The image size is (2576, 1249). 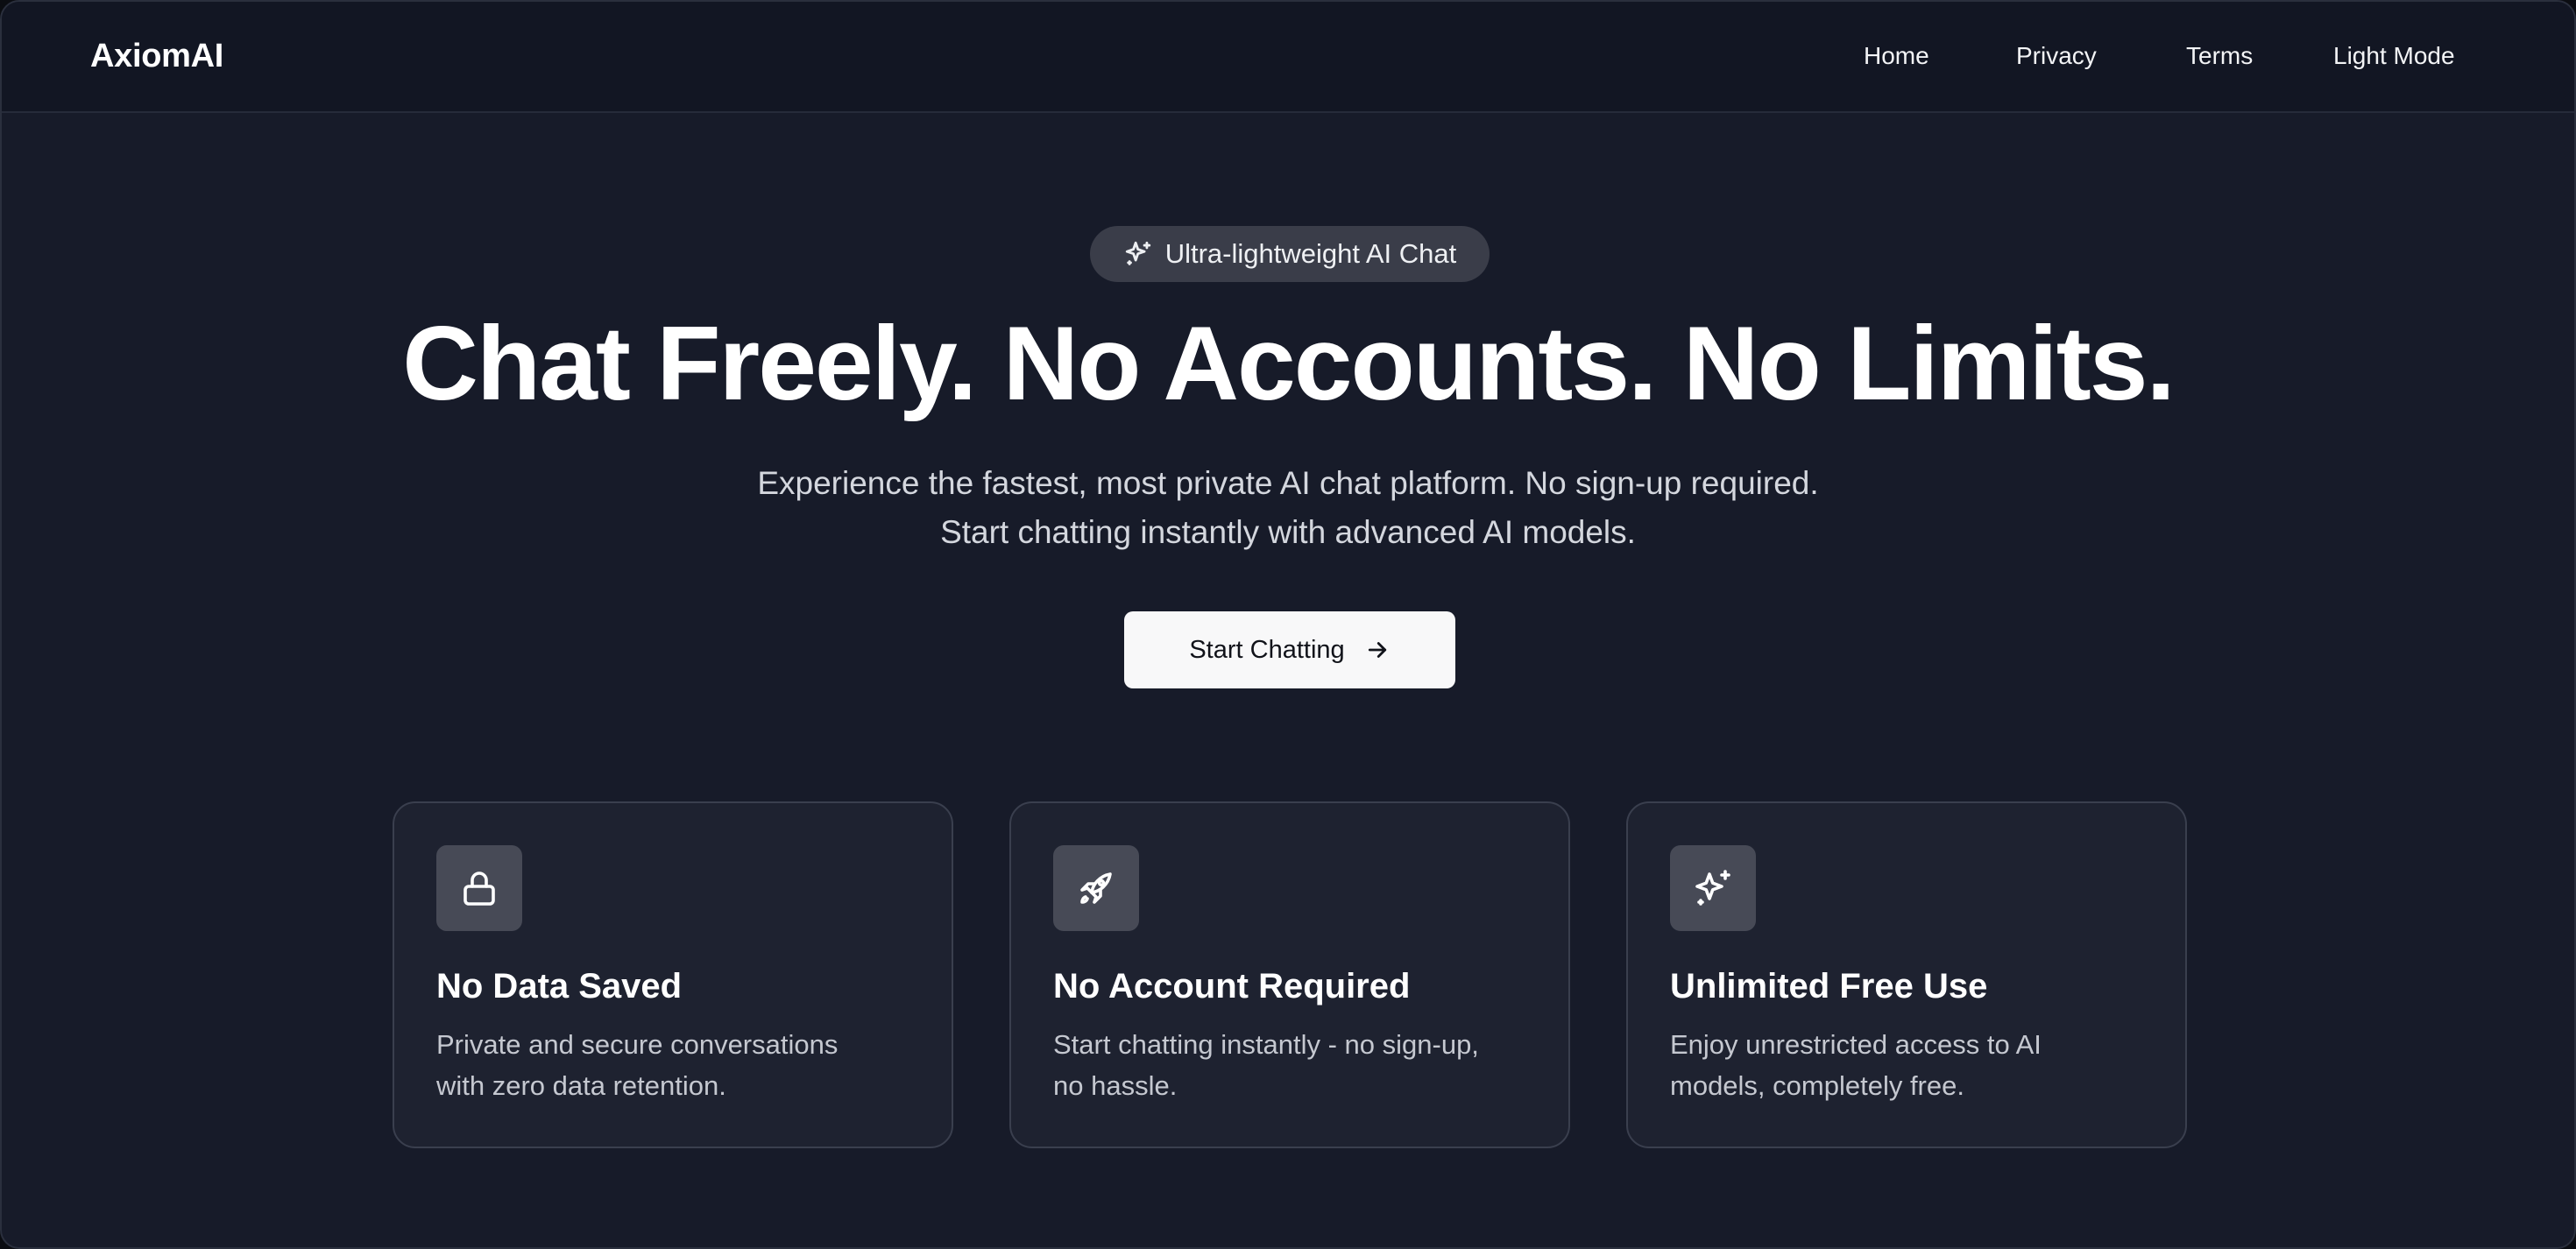 What do you see at coordinates (156, 56) in the screenshot?
I see `brand-logo: AxiomAI` at bounding box center [156, 56].